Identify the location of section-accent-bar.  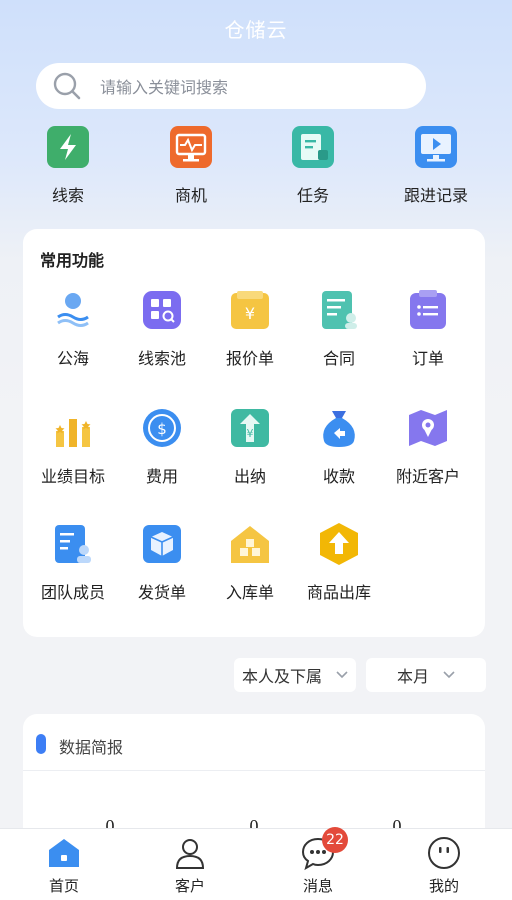
(41, 744).